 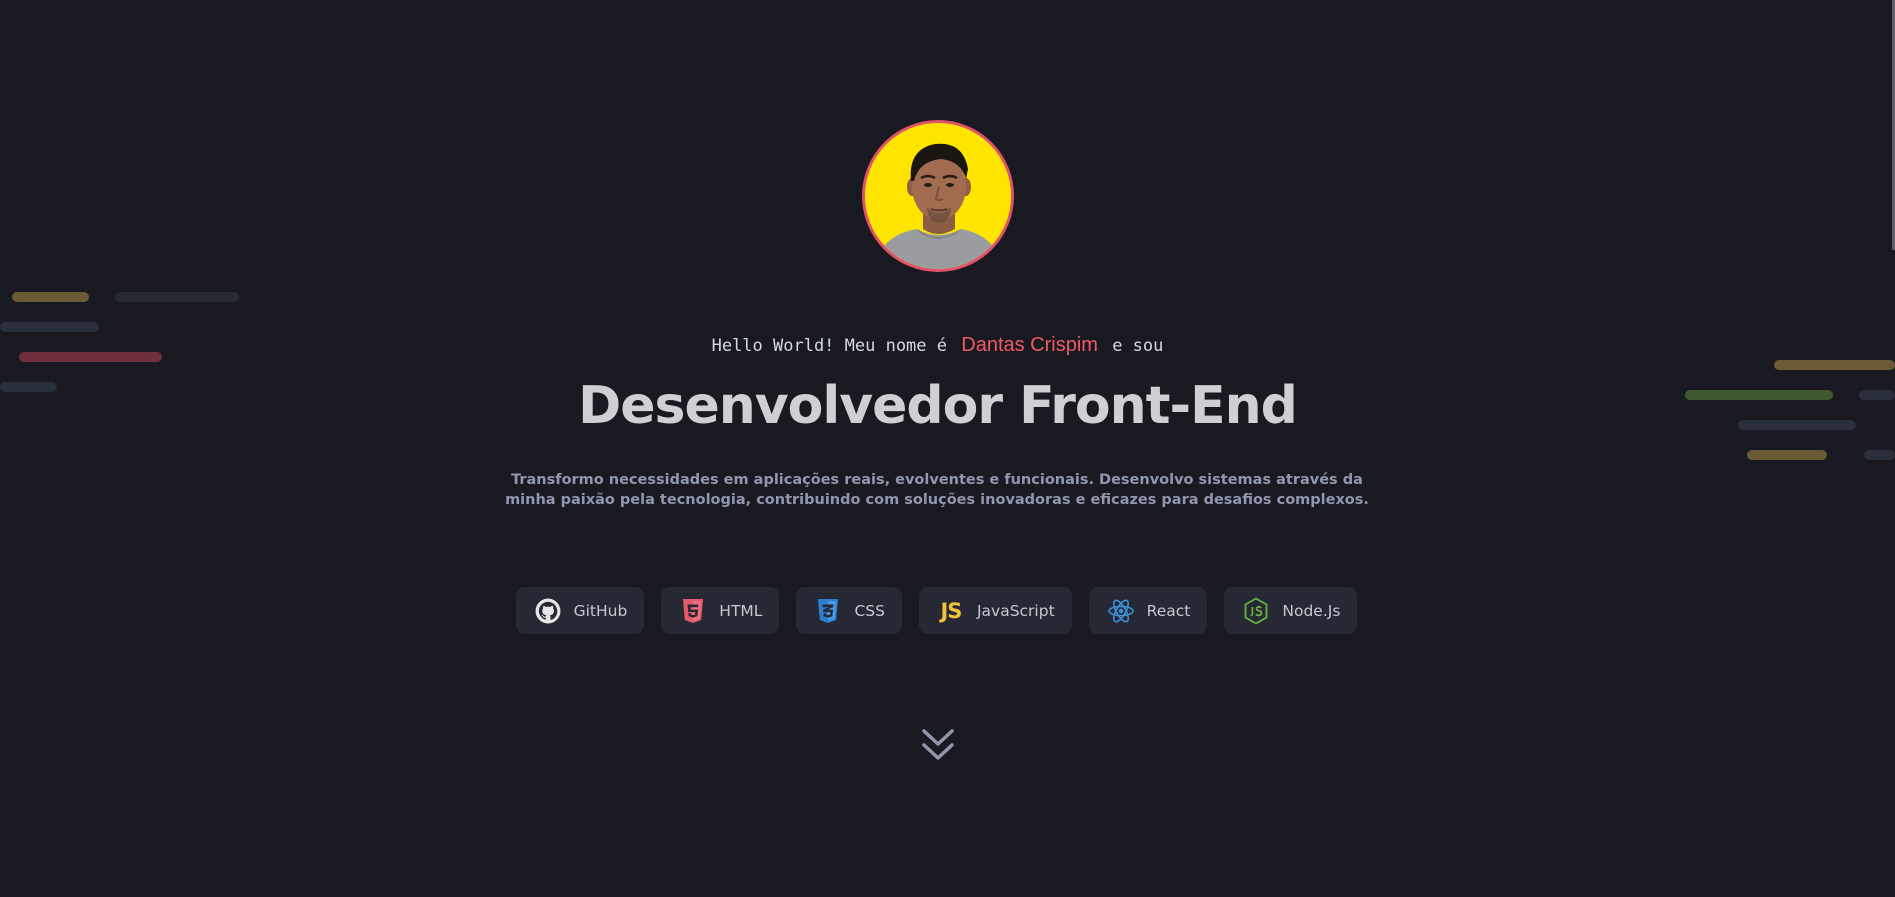 I want to click on tech-chip-nodejs: Node.Js, so click(x=1291, y=610).